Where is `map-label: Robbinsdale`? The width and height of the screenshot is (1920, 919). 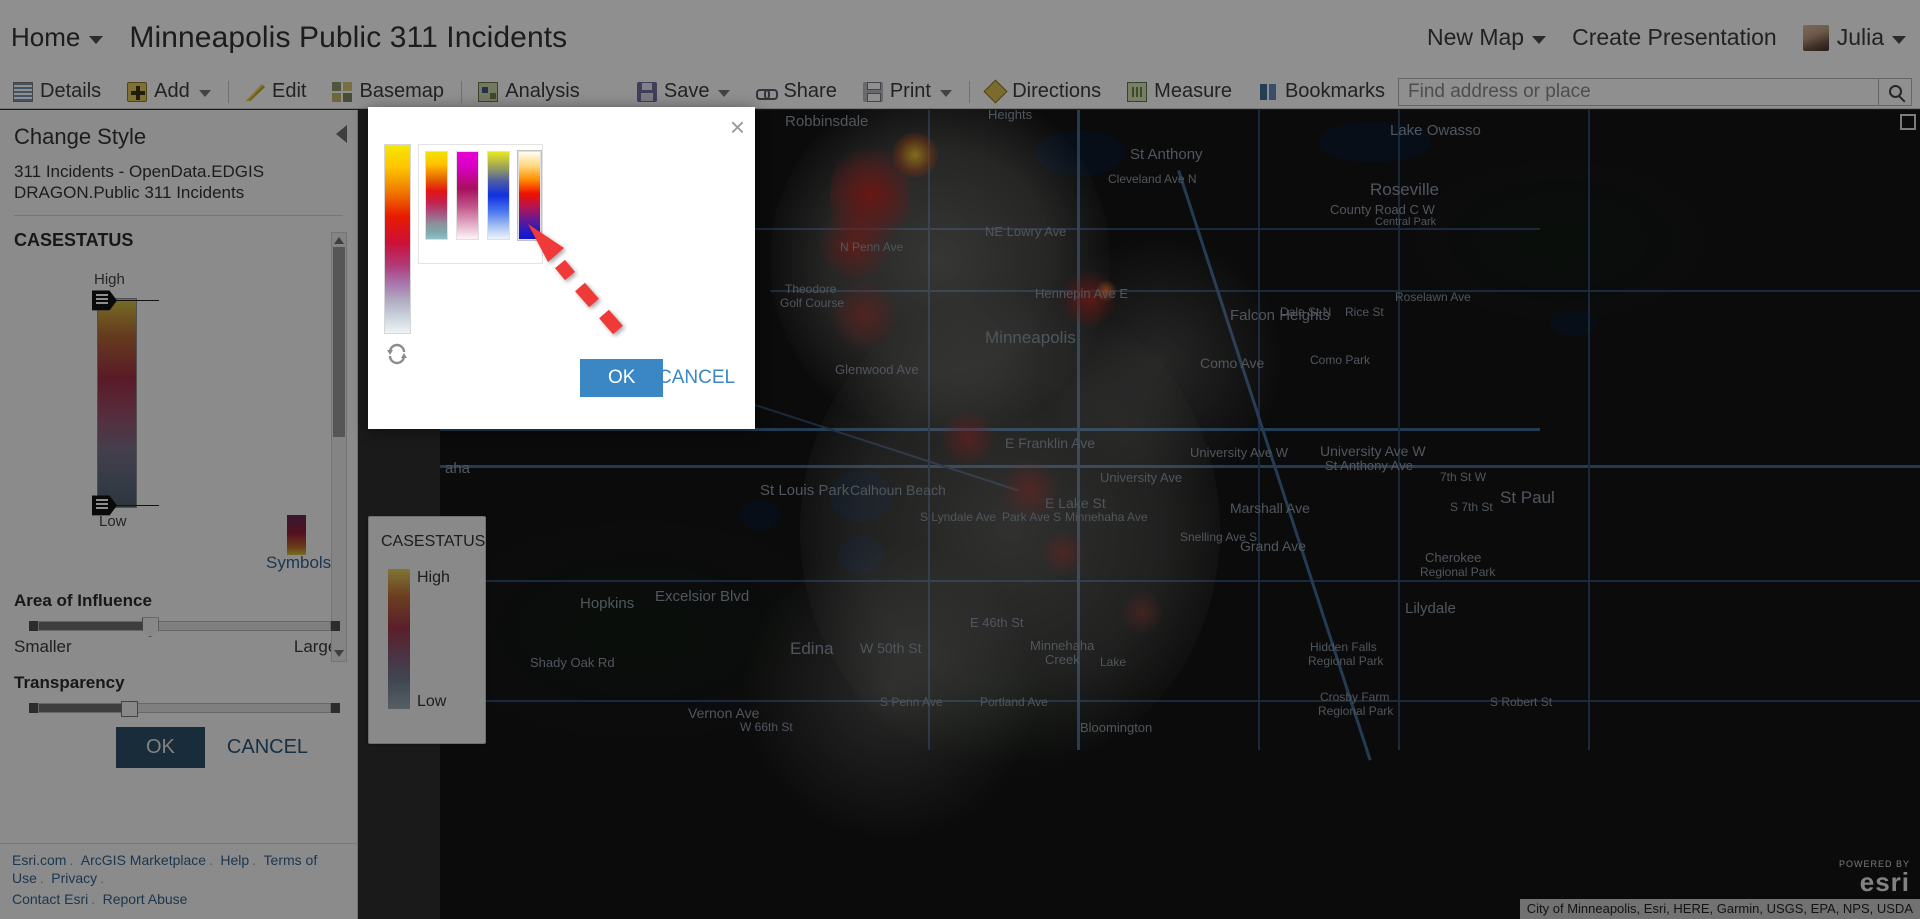 map-label: Robbinsdale is located at coordinates (827, 121).